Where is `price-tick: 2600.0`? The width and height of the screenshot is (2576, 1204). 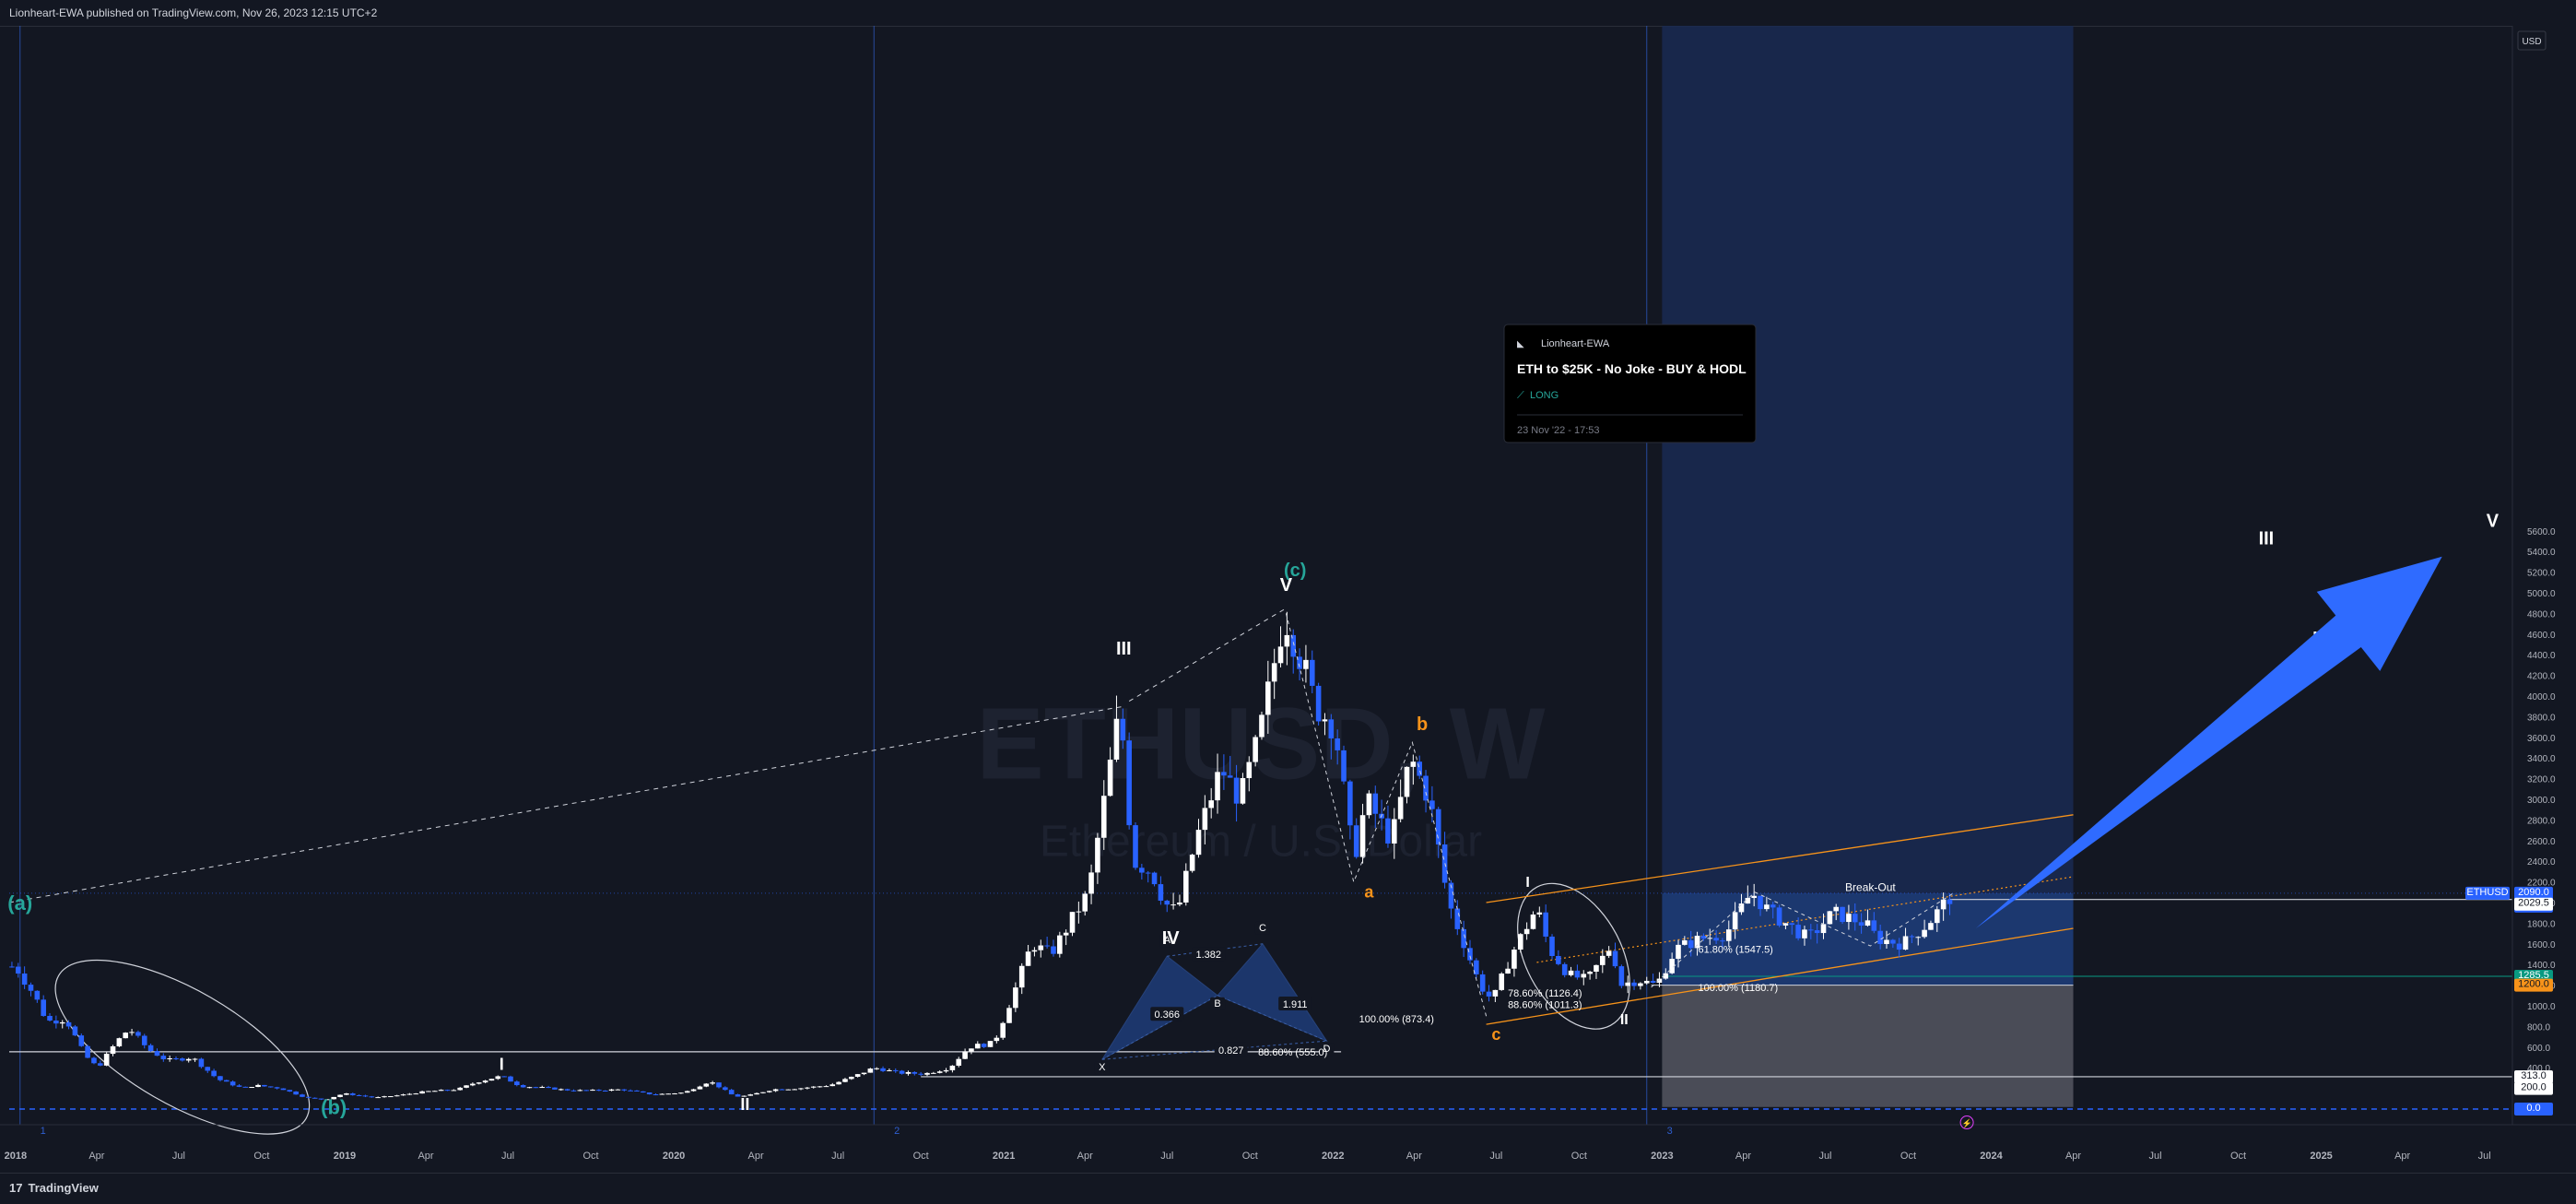 price-tick: 2600.0 is located at coordinates (2542, 842).